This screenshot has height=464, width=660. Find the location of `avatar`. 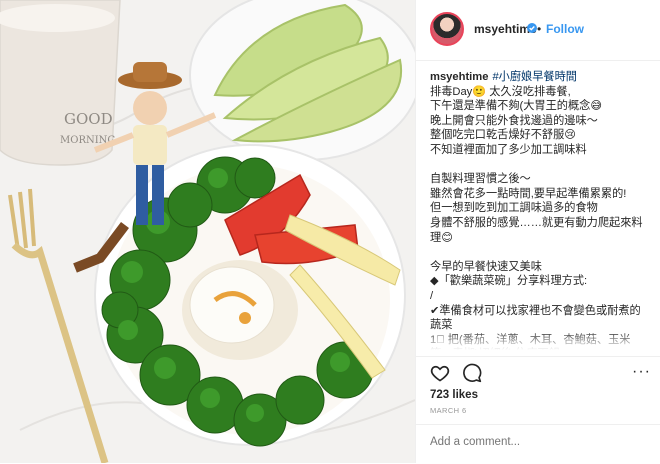

avatar is located at coordinates (447, 29).